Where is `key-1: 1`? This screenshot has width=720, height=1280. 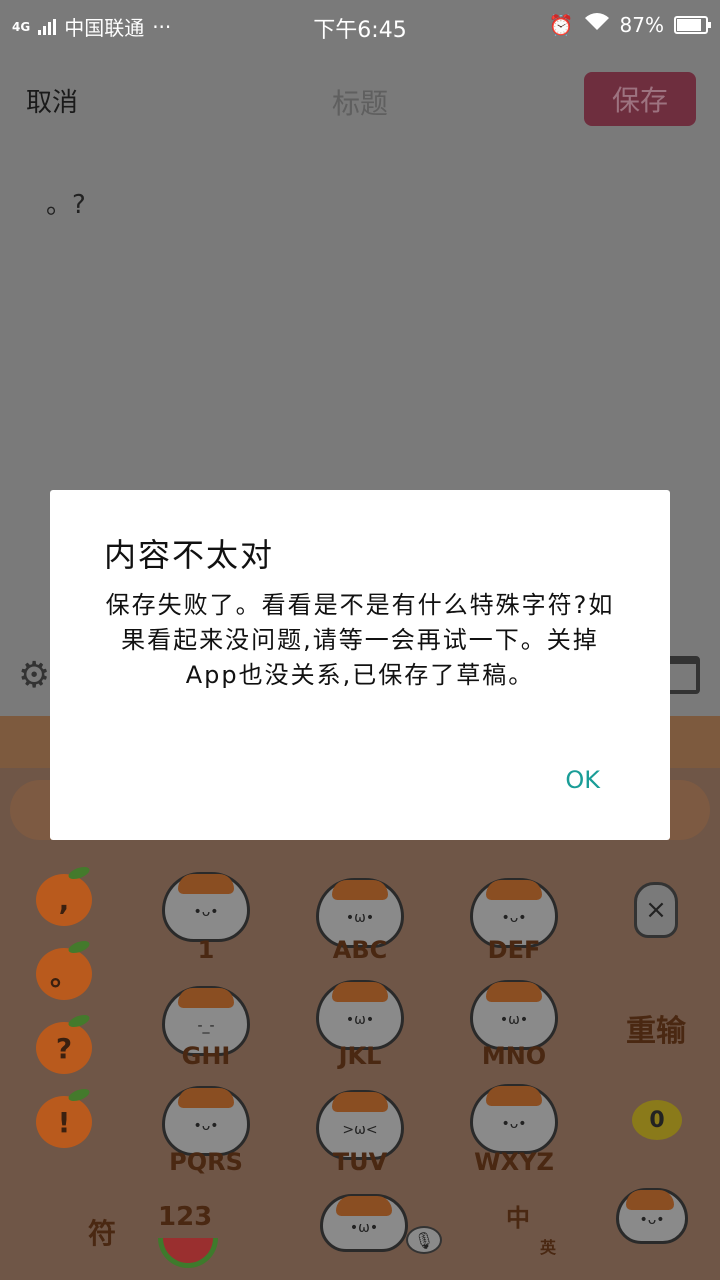 key-1: 1 is located at coordinates (206, 950).